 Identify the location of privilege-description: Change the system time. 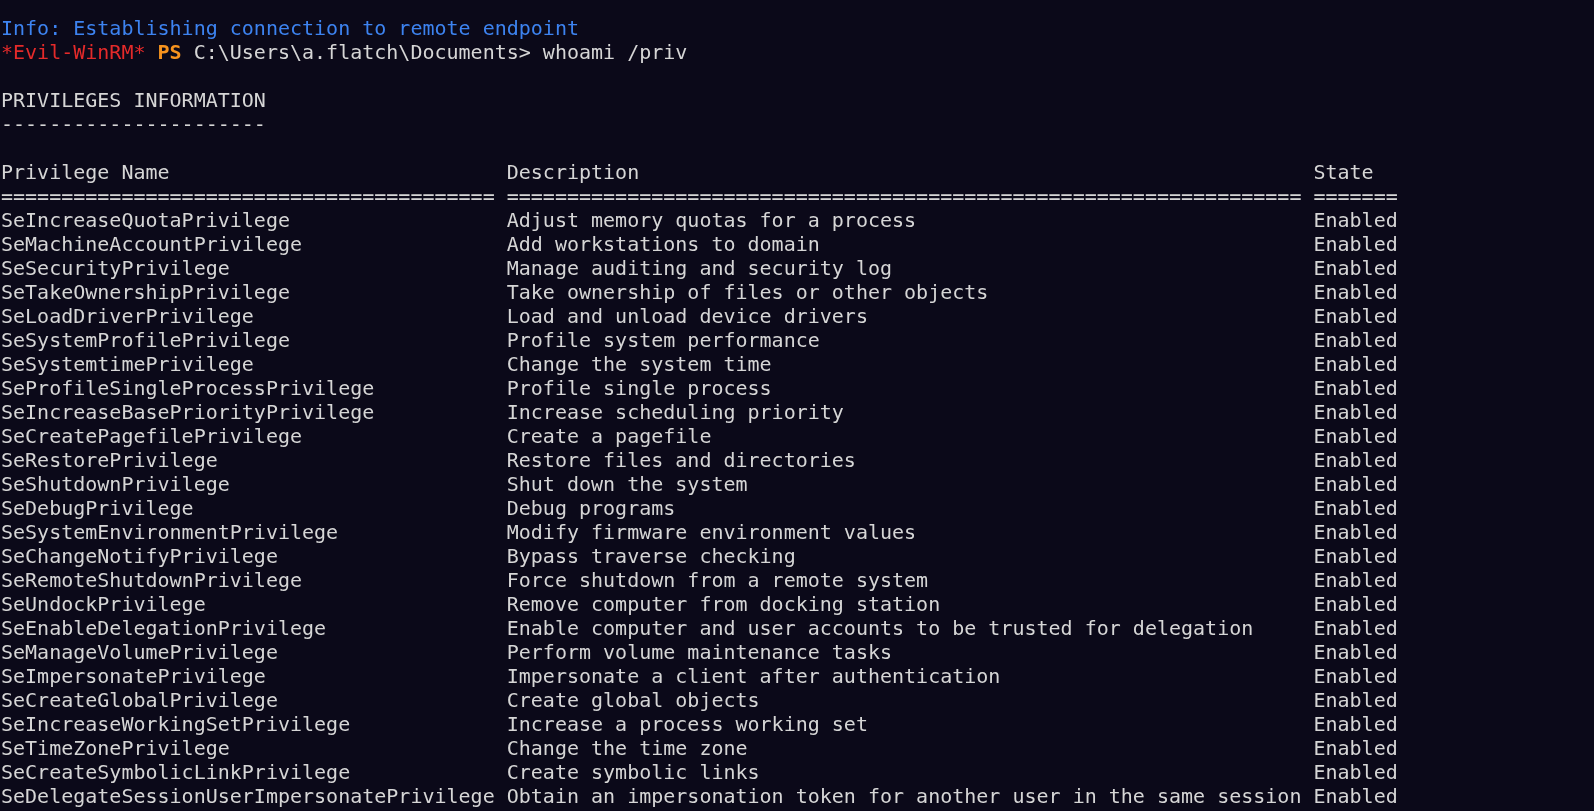
(639, 364).